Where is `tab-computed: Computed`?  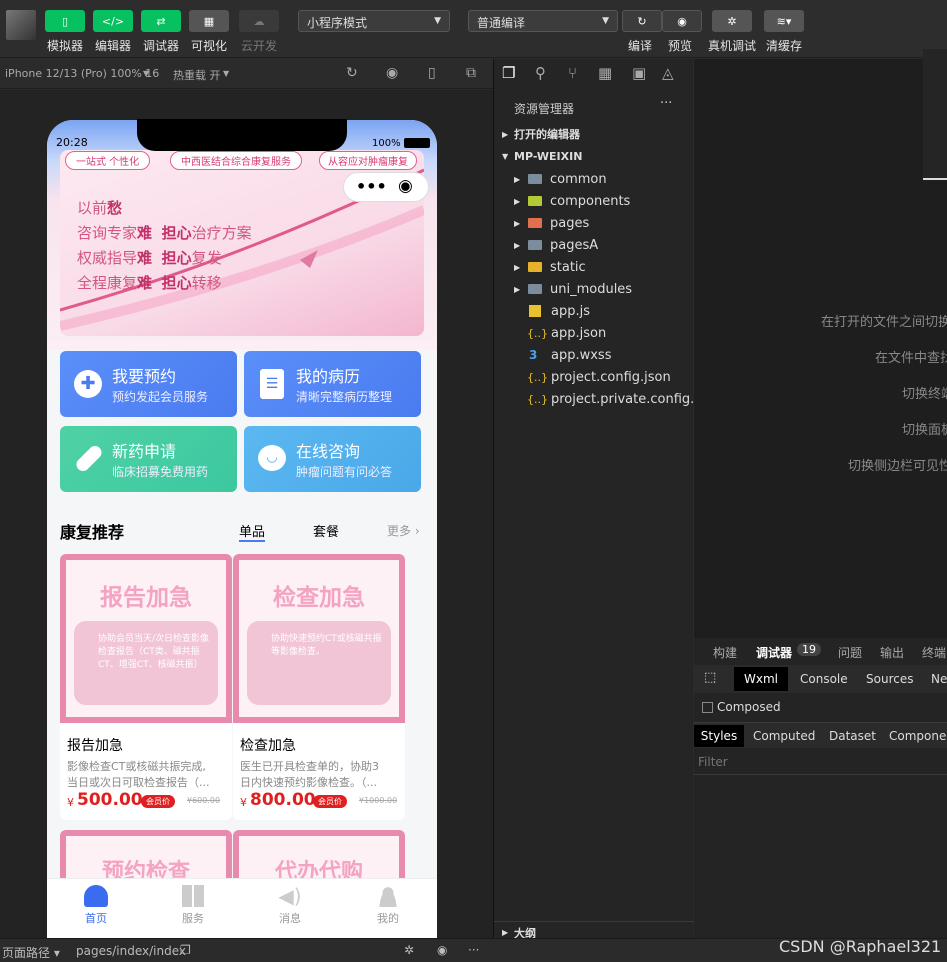 tab-computed: Computed is located at coordinates (784, 736).